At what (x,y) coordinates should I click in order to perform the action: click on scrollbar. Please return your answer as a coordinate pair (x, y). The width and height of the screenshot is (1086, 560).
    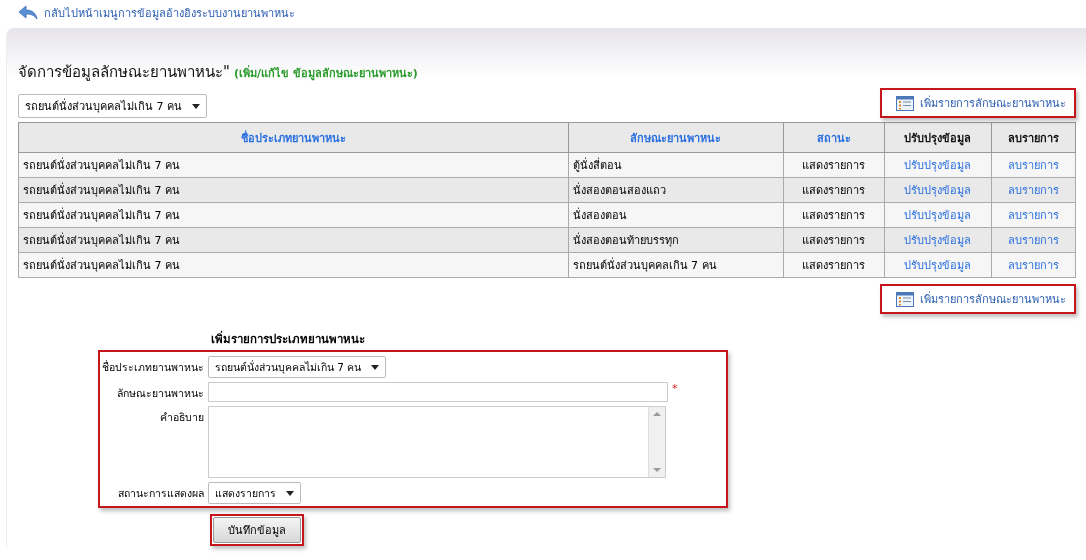
    Looking at the image, I should click on (656, 442).